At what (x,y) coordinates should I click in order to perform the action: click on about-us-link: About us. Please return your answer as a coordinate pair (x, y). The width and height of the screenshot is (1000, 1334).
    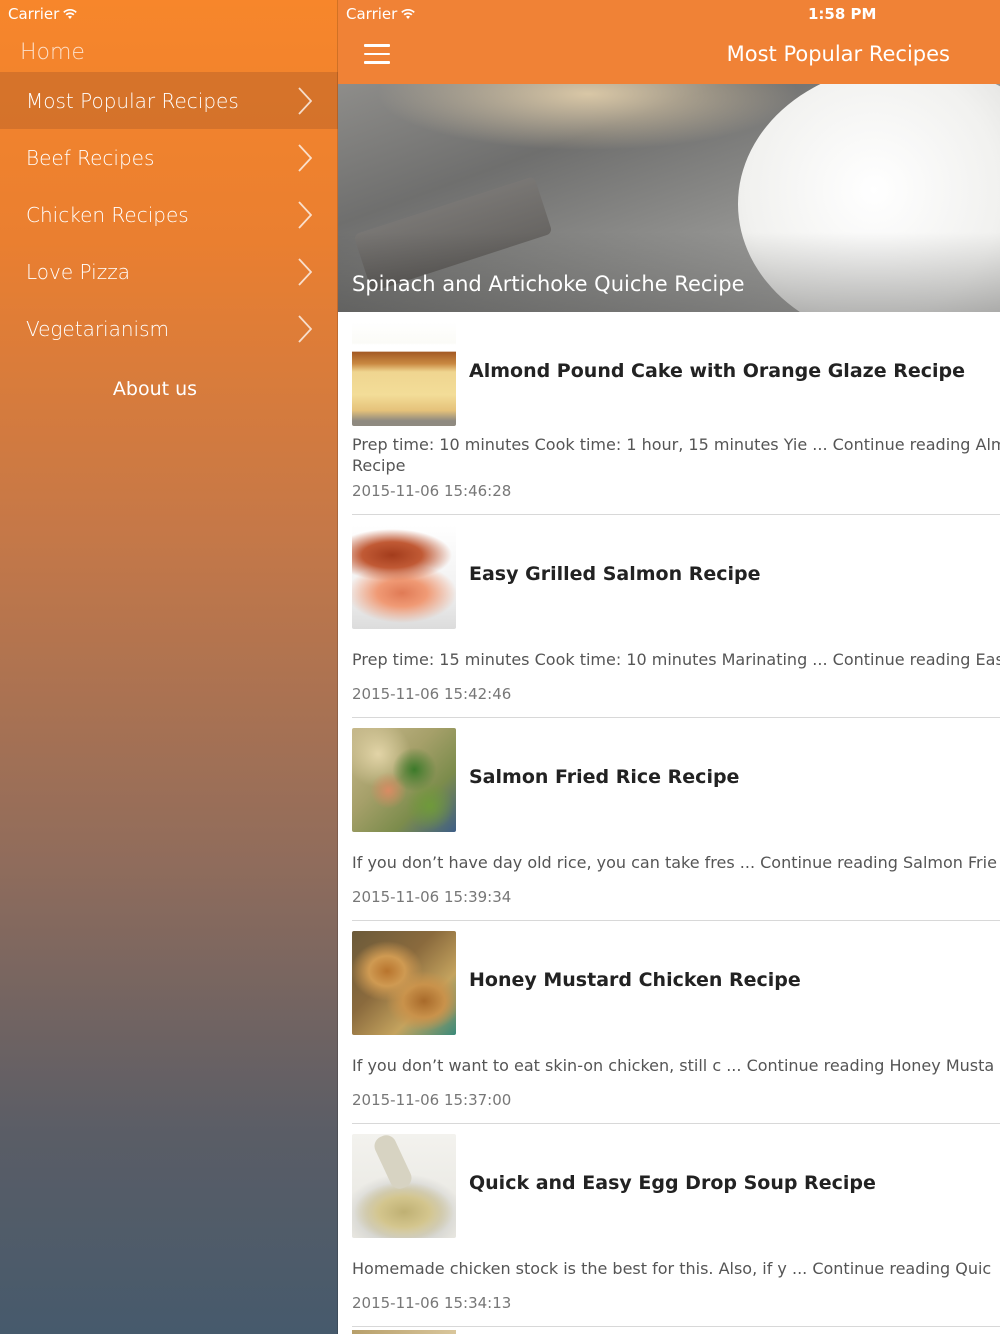
    Looking at the image, I should click on (155, 389).